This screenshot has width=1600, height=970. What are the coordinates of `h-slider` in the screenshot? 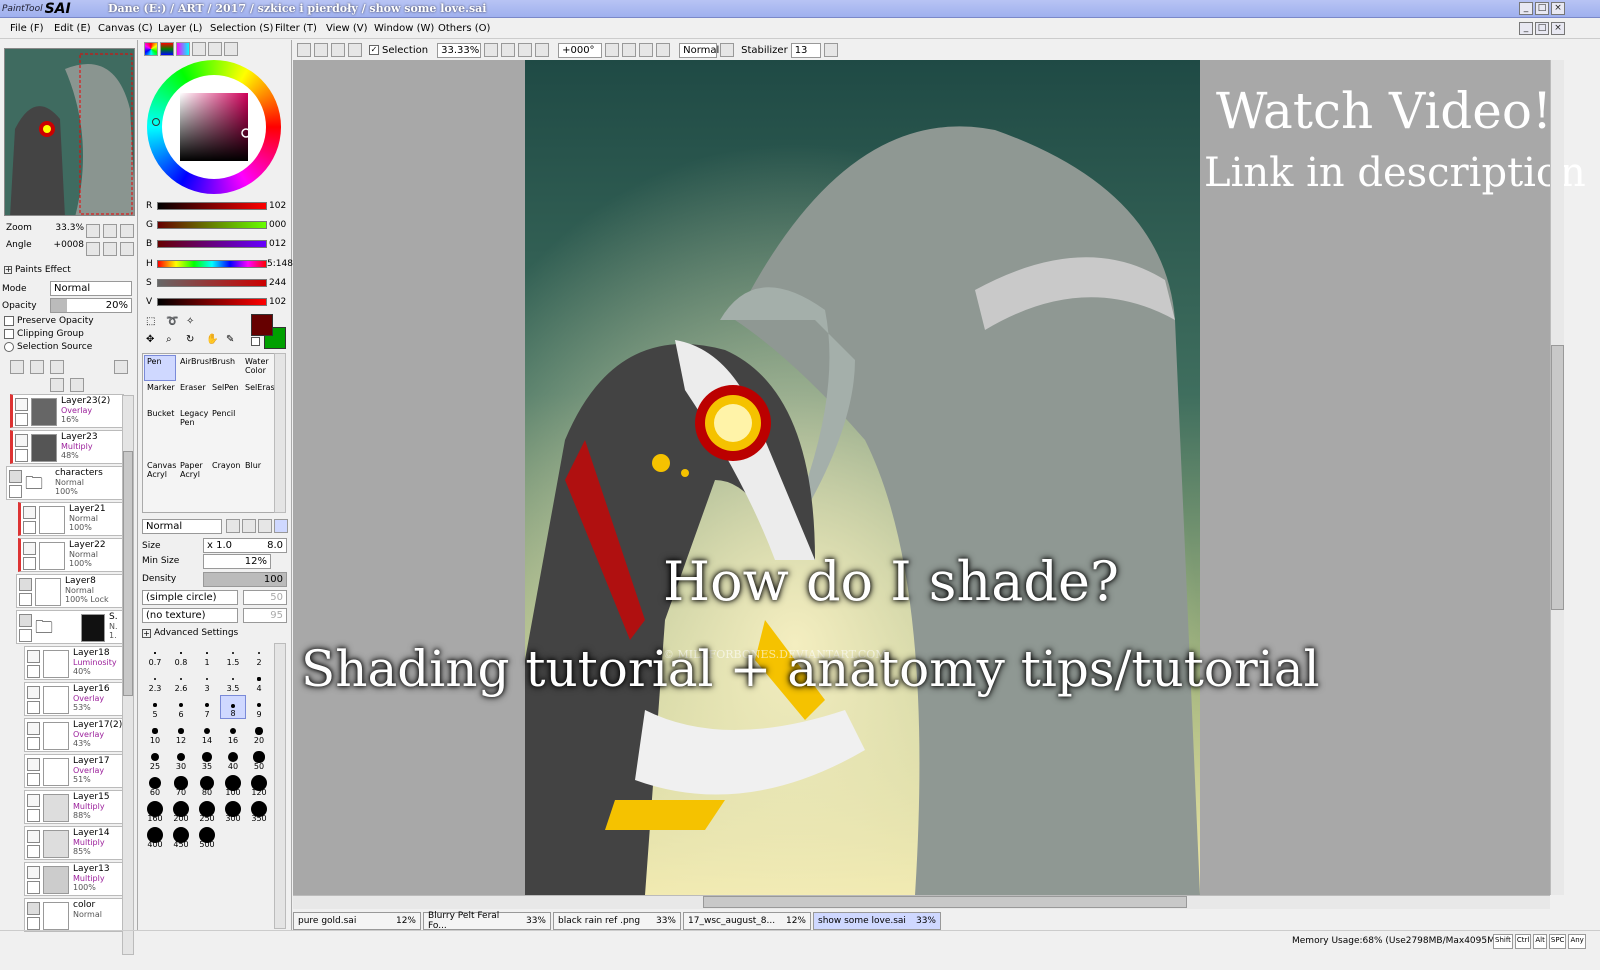 It's located at (212, 264).